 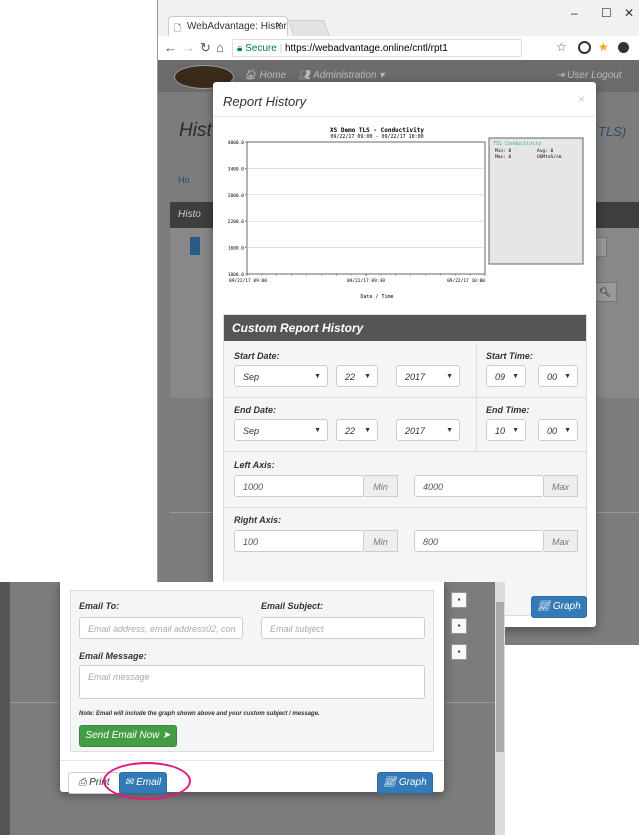 What do you see at coordinates (279, 25) in the screenshot?
I see `tab-close-icon: ×` at bounding box center [279, 25].